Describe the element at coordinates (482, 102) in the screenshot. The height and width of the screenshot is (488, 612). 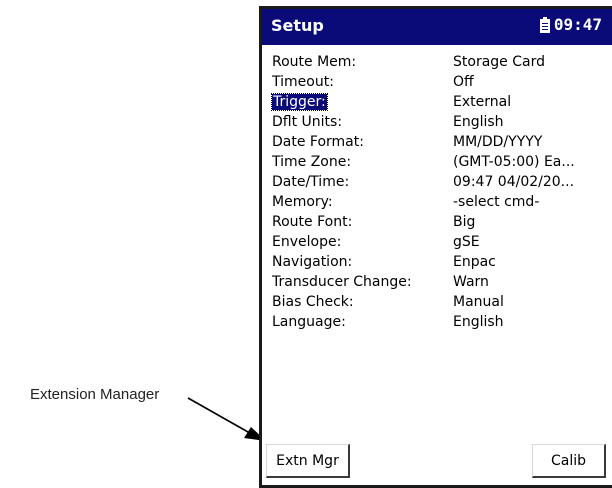
I see `setting-value: External` at that location.